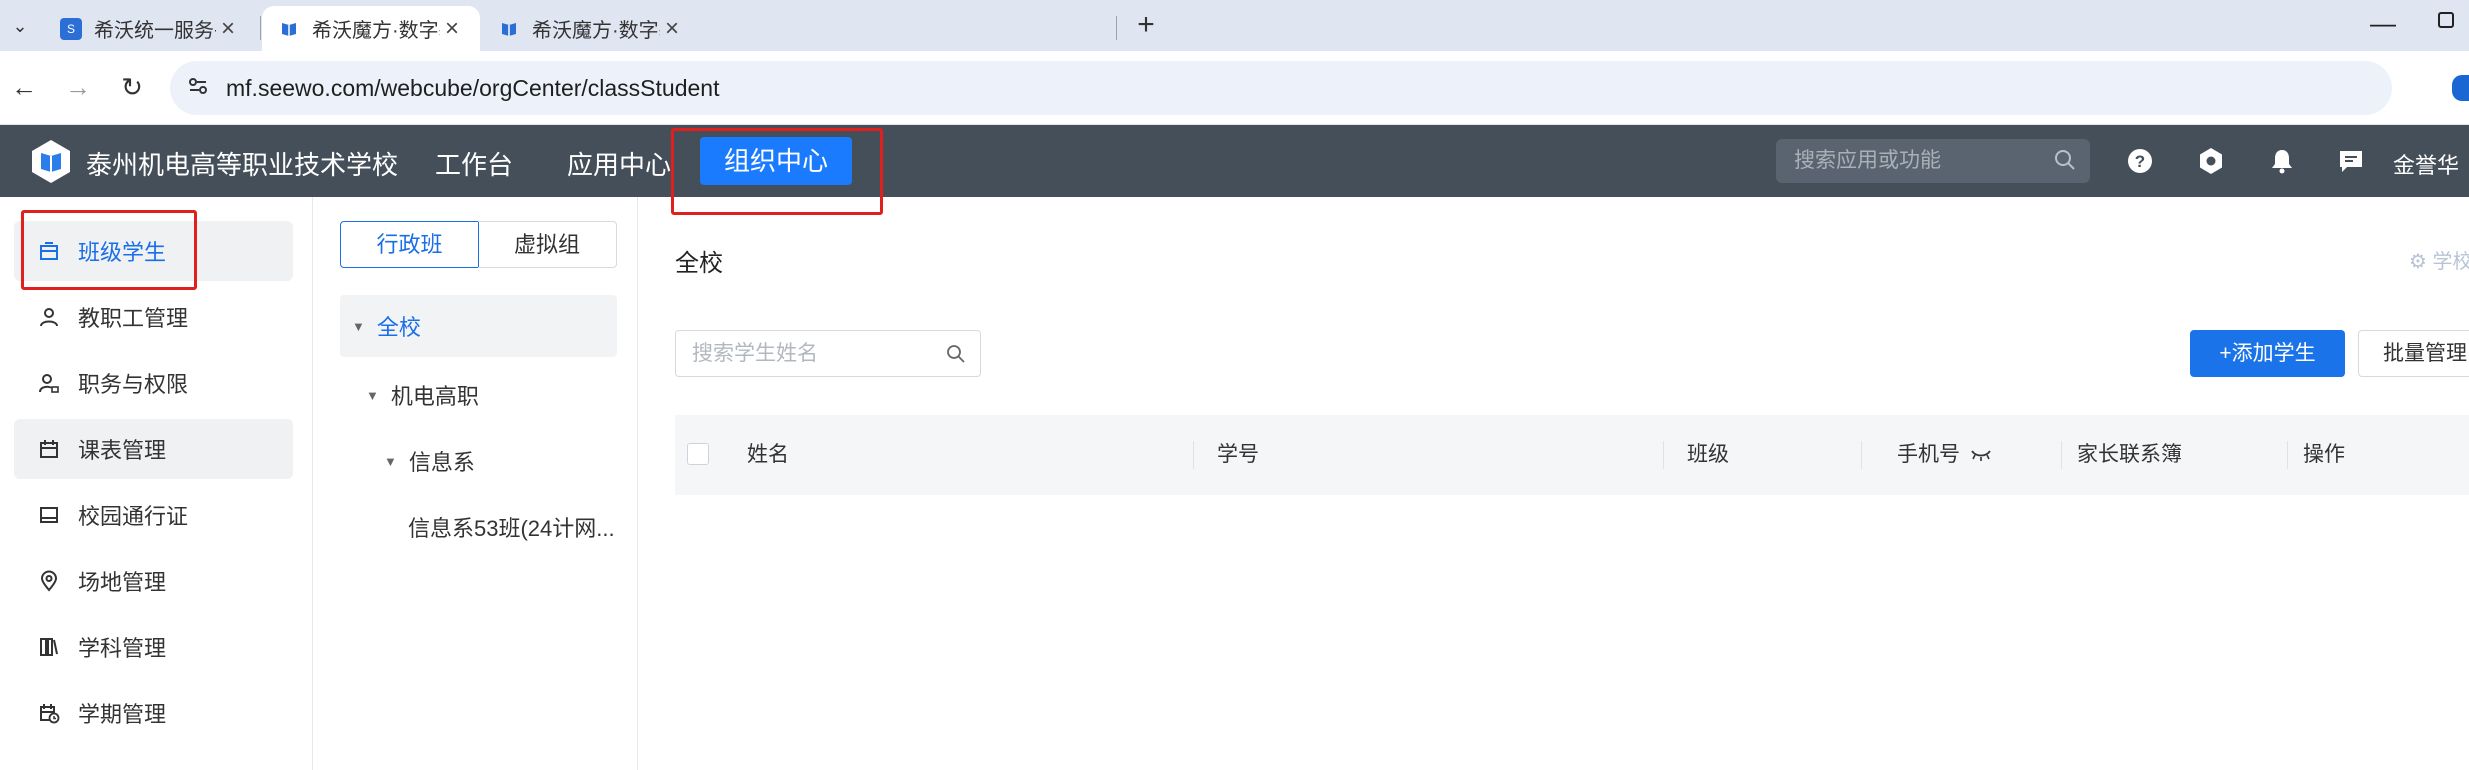 This screenshot has width=2469, height=770. What do you see at coordinates (434, 396) in the screenshot?
I see `tree-node-label: 机电高职` at bounding box center [434, 396].